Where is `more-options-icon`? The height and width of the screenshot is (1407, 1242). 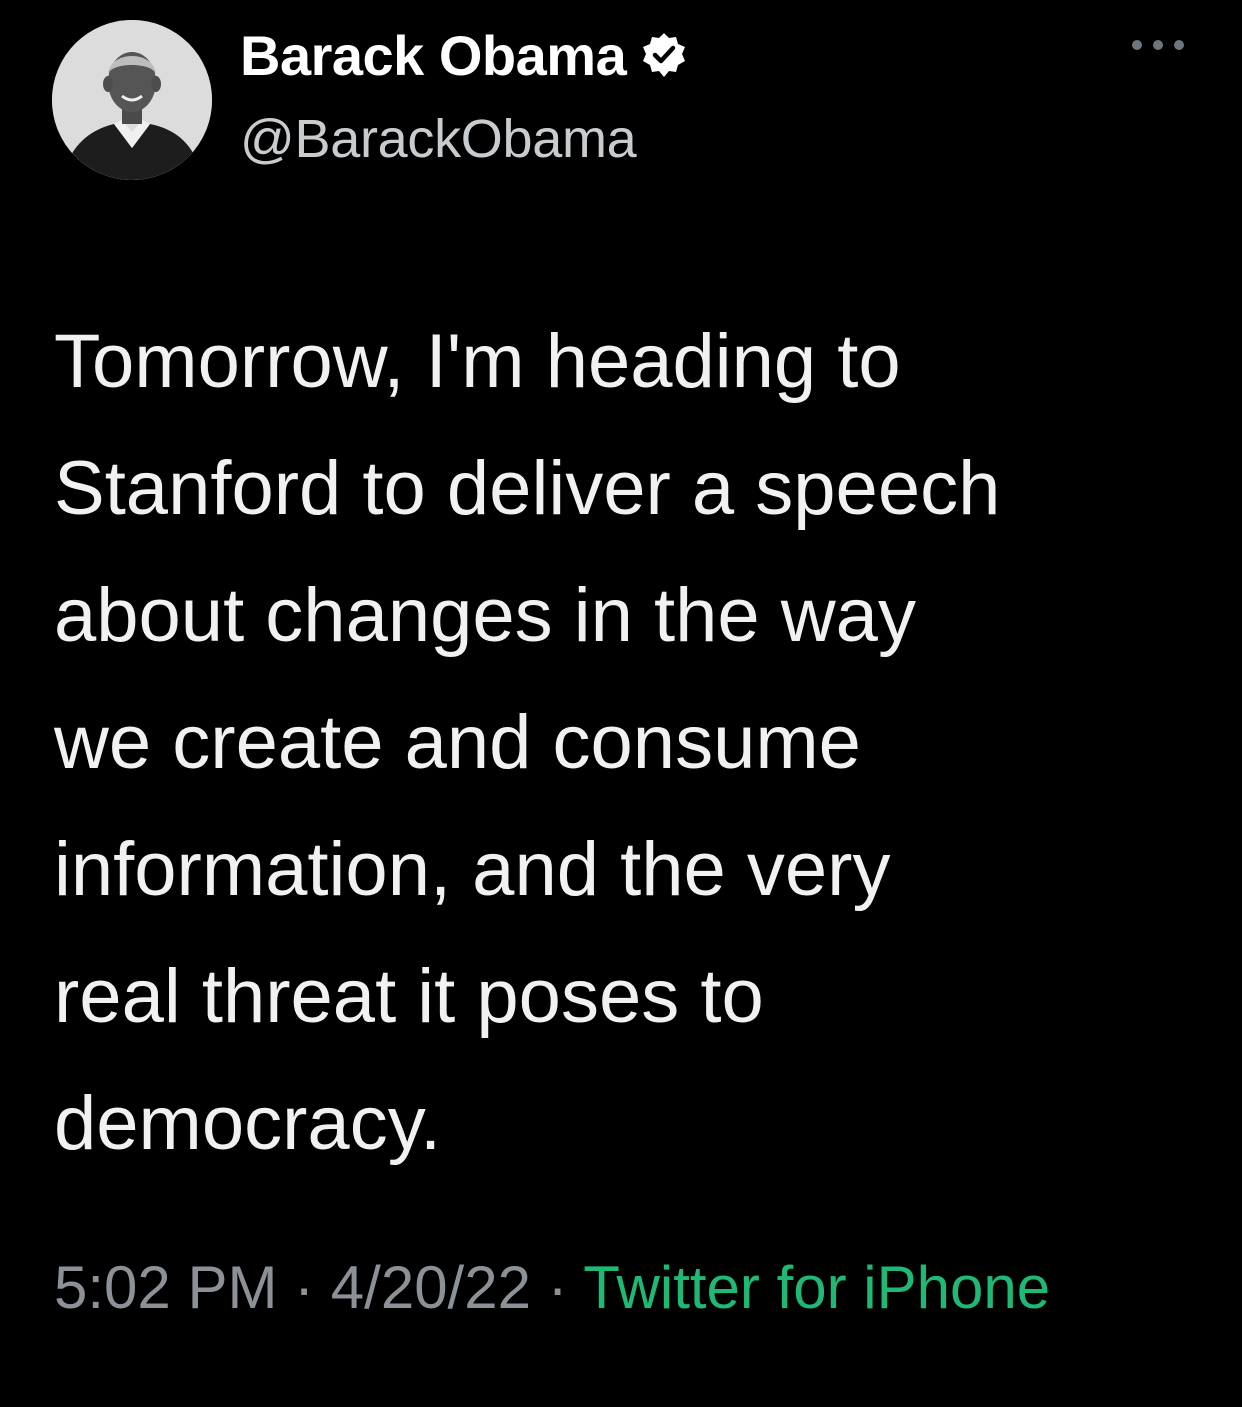 more-options-icon is located at coordinates (1158, 45).